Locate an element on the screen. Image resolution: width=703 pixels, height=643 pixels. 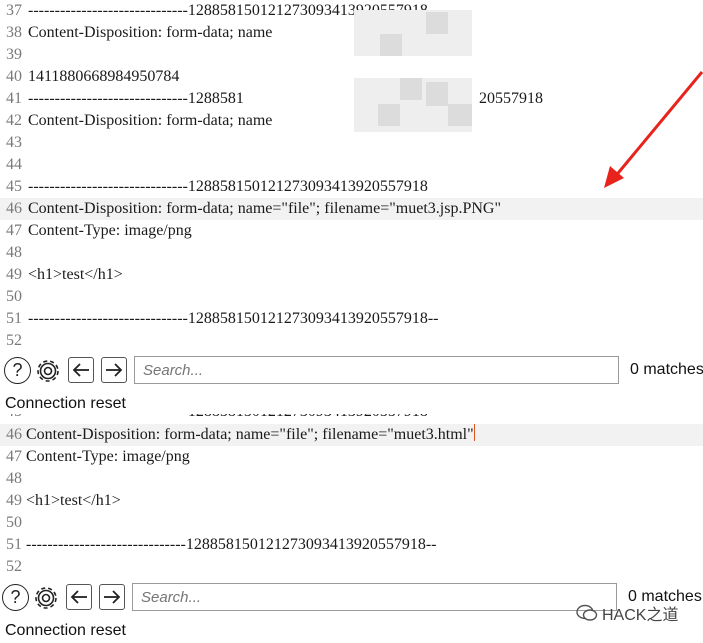
line-text: ------------------------------1288581 is located at coordinates (136, 98).